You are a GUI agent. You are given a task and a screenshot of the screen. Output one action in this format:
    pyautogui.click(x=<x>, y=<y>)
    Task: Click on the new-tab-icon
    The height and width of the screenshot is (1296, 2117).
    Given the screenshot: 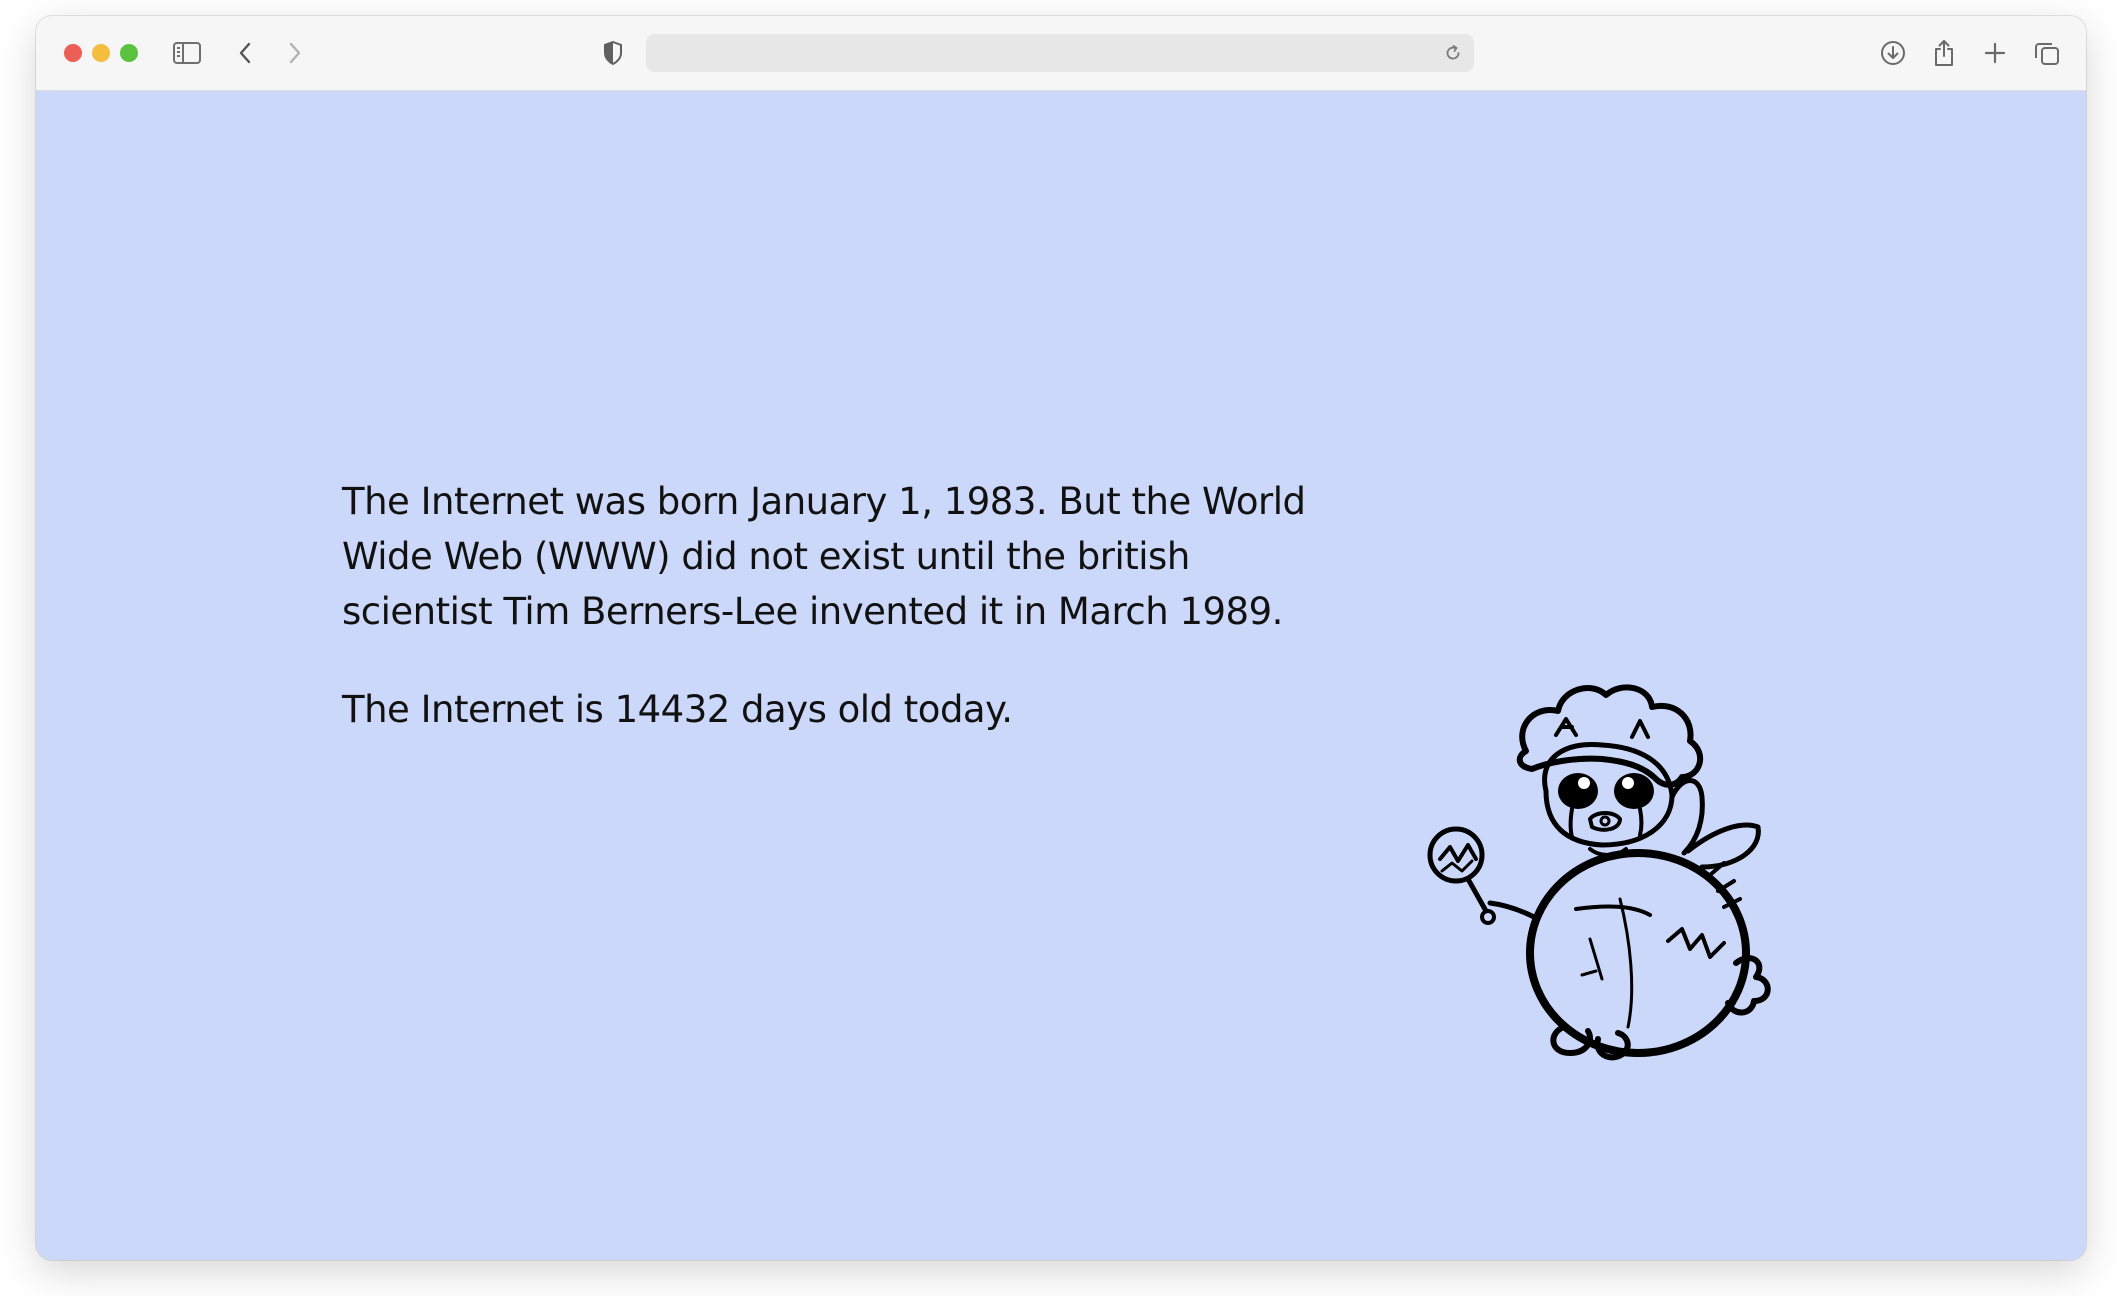 What is the action you would take?
    pyautogui.click(x=1995, y=53)
    